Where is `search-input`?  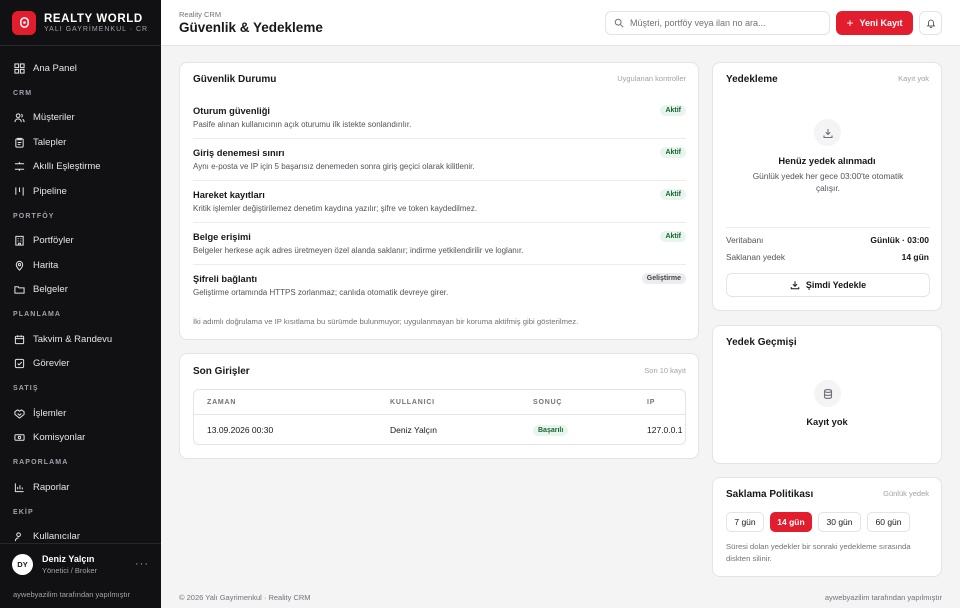
search-input is located at coordinates (725, 23).